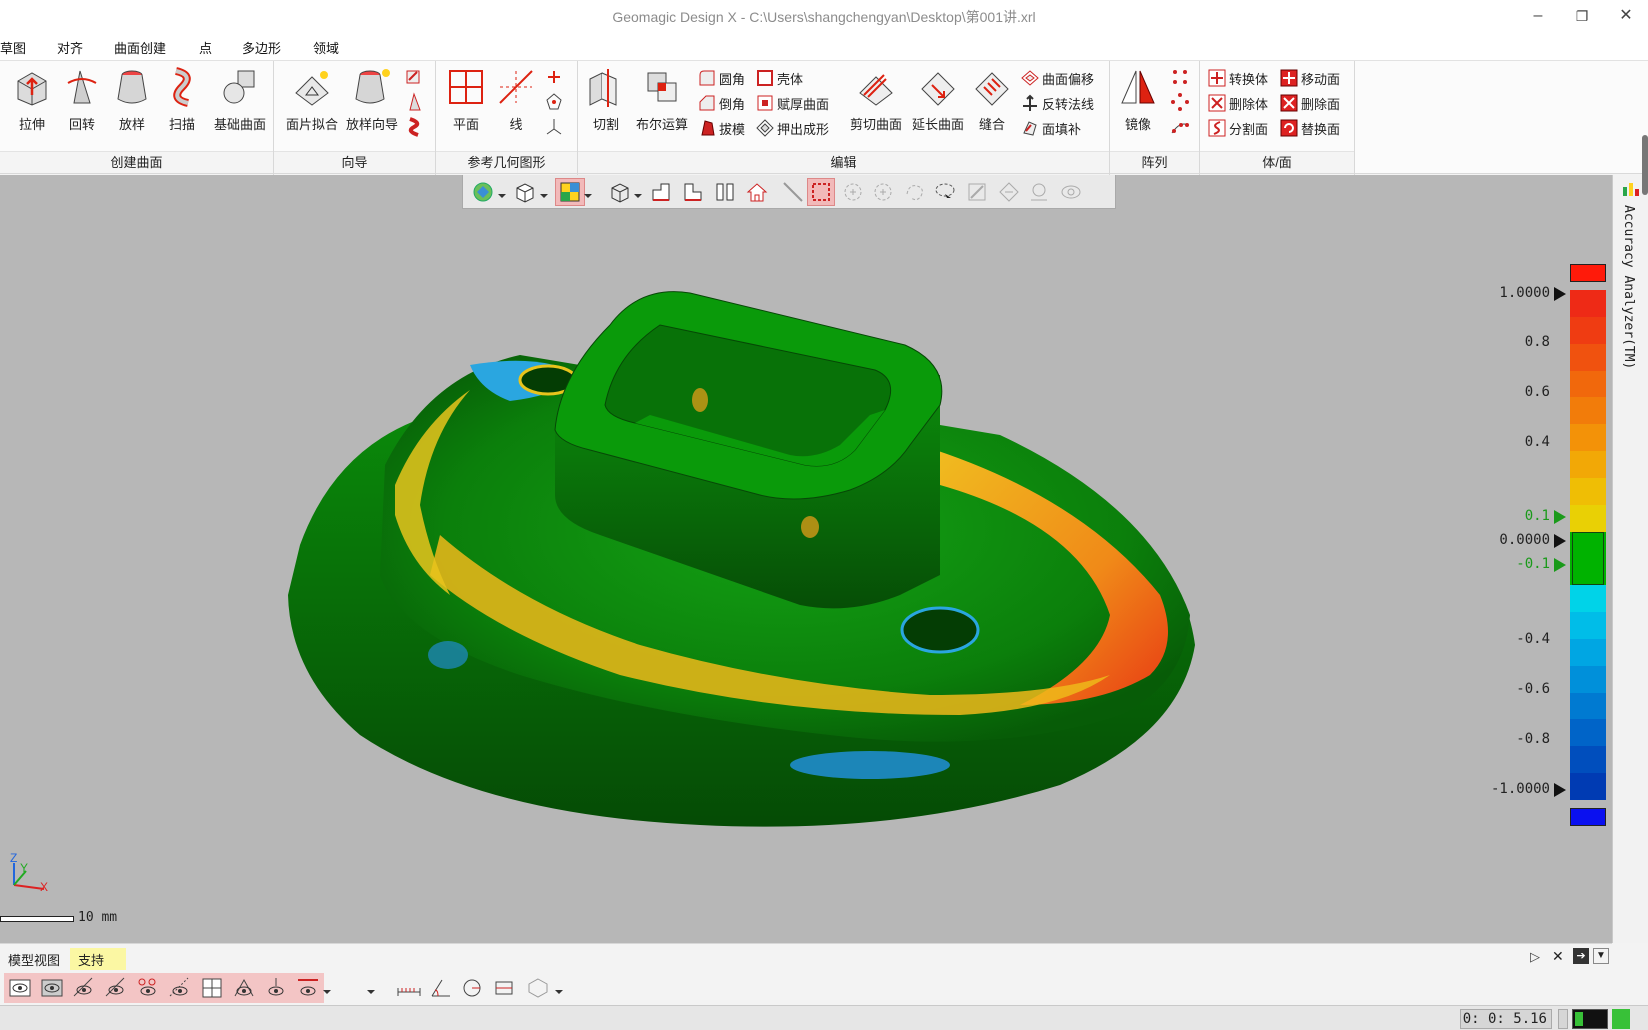  What do you see at coordinates (13, 47) in the screenshot?
I see `menu-sketch: 草图` at bounding box center [13, 47].